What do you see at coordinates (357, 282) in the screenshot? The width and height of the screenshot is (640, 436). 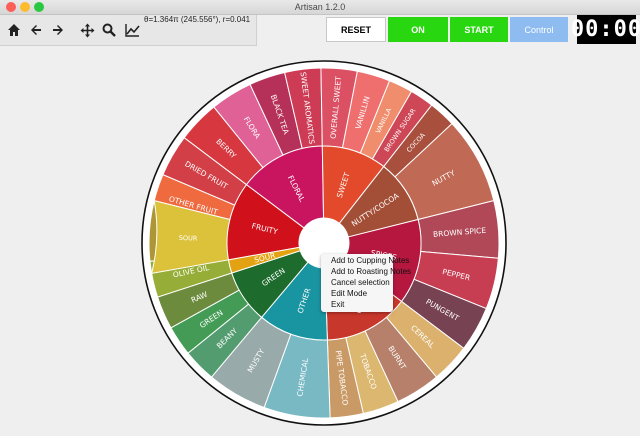 I see `menu-item-cancel-selection: Cancel selection` at bounding box center [357, 282].